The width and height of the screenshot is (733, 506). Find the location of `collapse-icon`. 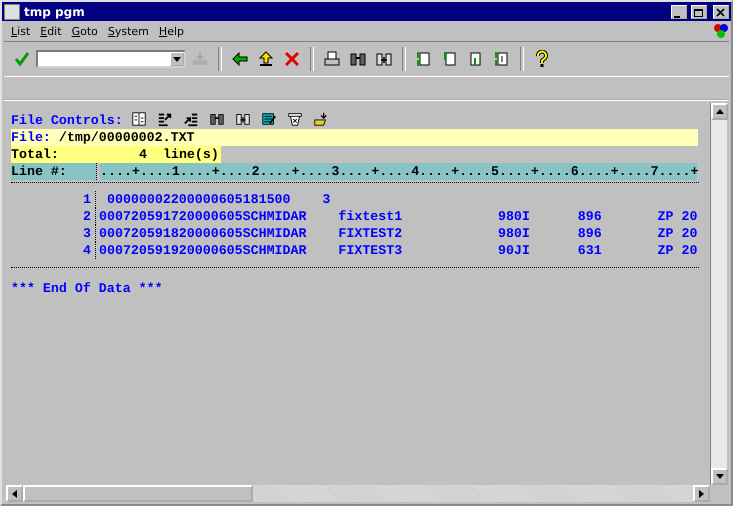

collapse-icon is located at coordinates (191, 119).